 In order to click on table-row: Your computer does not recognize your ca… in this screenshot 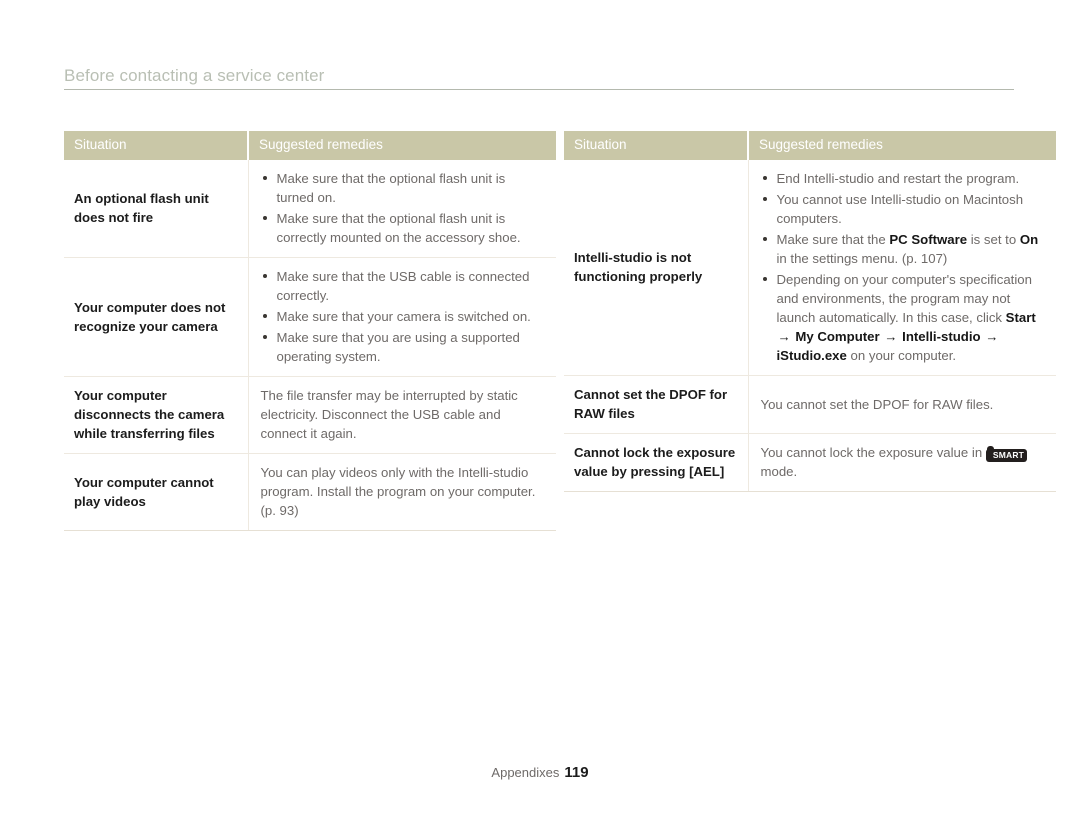, I will do `click(310, 317)`.